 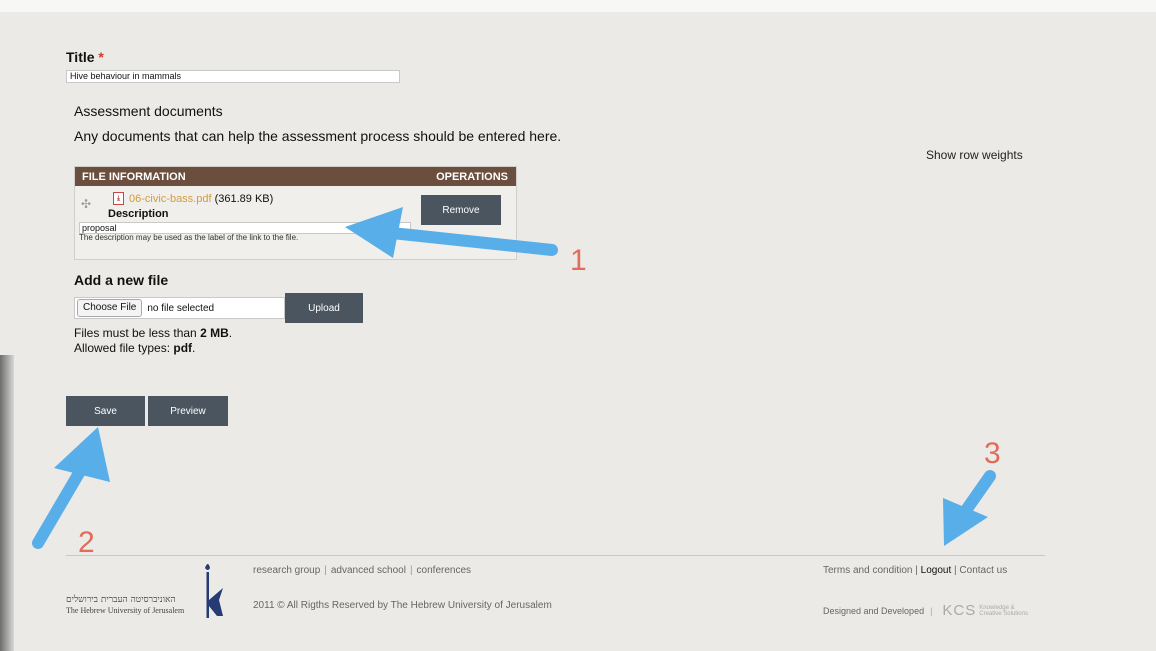 What do you see at coordinates (71, 488) in the screenshot?
I see `annotation-arrow-2-icon` at bounding box center [71, 488].